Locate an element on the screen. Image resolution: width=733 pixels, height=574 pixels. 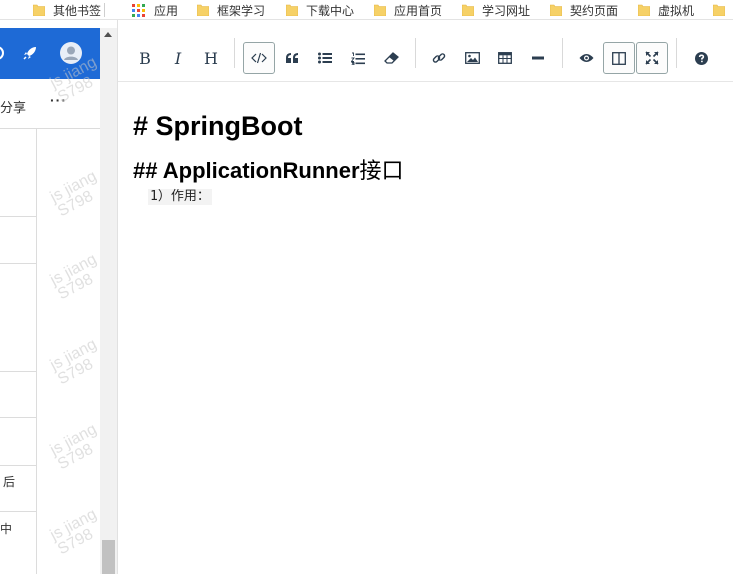
preview-button is located at coordinates (586, 58).